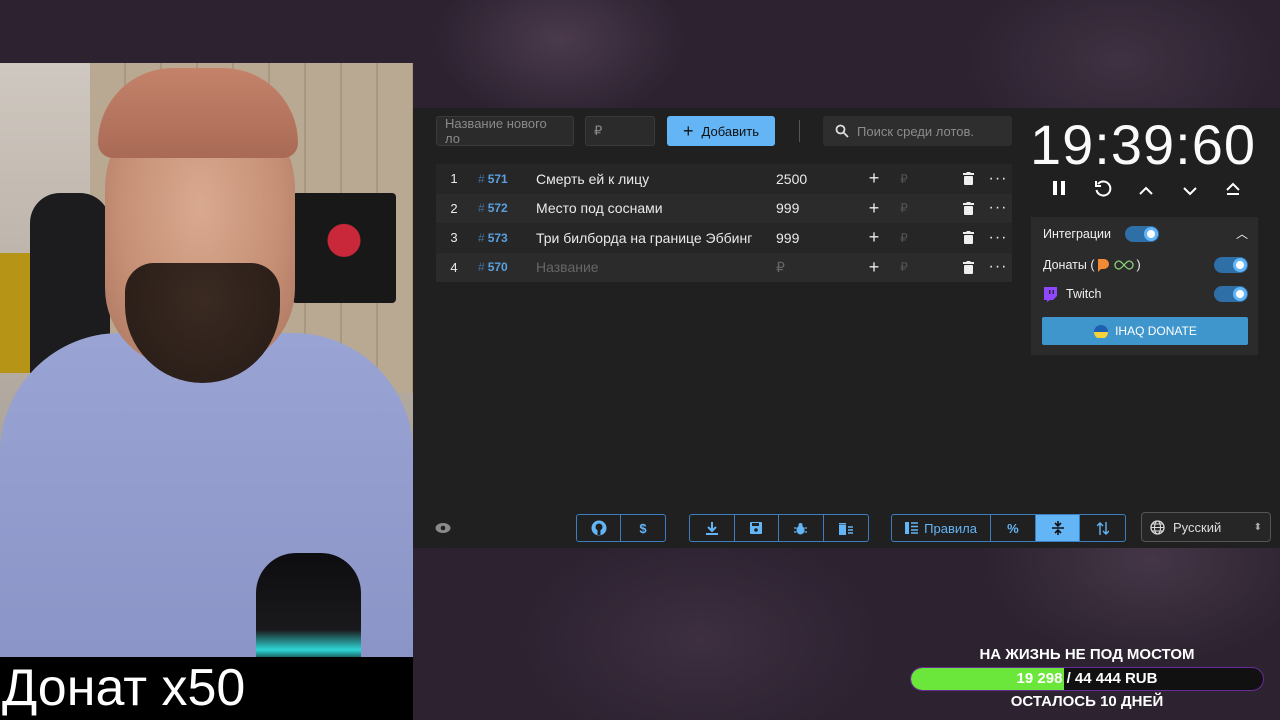 This screenshot has height=720, width=1280. I want to click on lot-search-input: Поиск среди лотов., so click(917, 131).